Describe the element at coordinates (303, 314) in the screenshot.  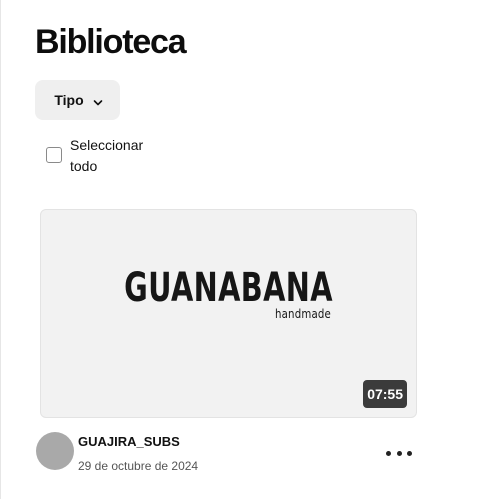
I see `thumbnail-logo-subtext: handmade` at that location.